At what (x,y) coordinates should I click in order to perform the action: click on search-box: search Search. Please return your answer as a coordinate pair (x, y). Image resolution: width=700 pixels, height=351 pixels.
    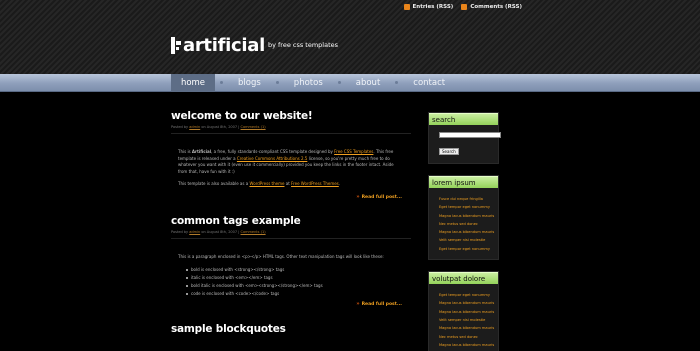
    Looking at the image, I should click on (464, 138).